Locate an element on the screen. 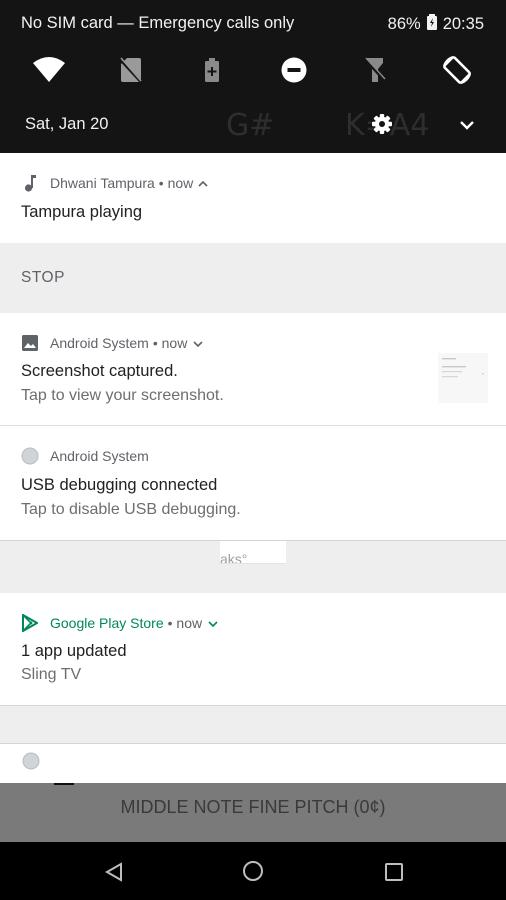  mobile-data-tile is located at coordinates (131, 70).